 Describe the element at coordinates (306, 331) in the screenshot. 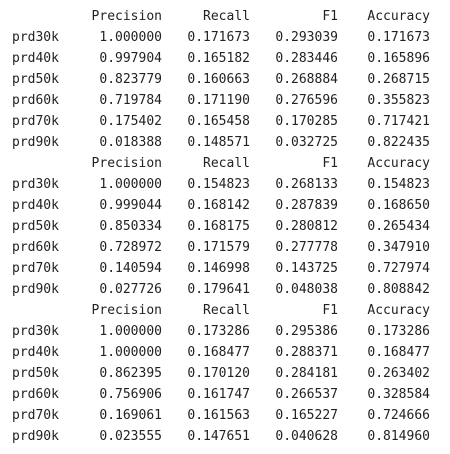

I see `cell-value: 0.295386` at that location.